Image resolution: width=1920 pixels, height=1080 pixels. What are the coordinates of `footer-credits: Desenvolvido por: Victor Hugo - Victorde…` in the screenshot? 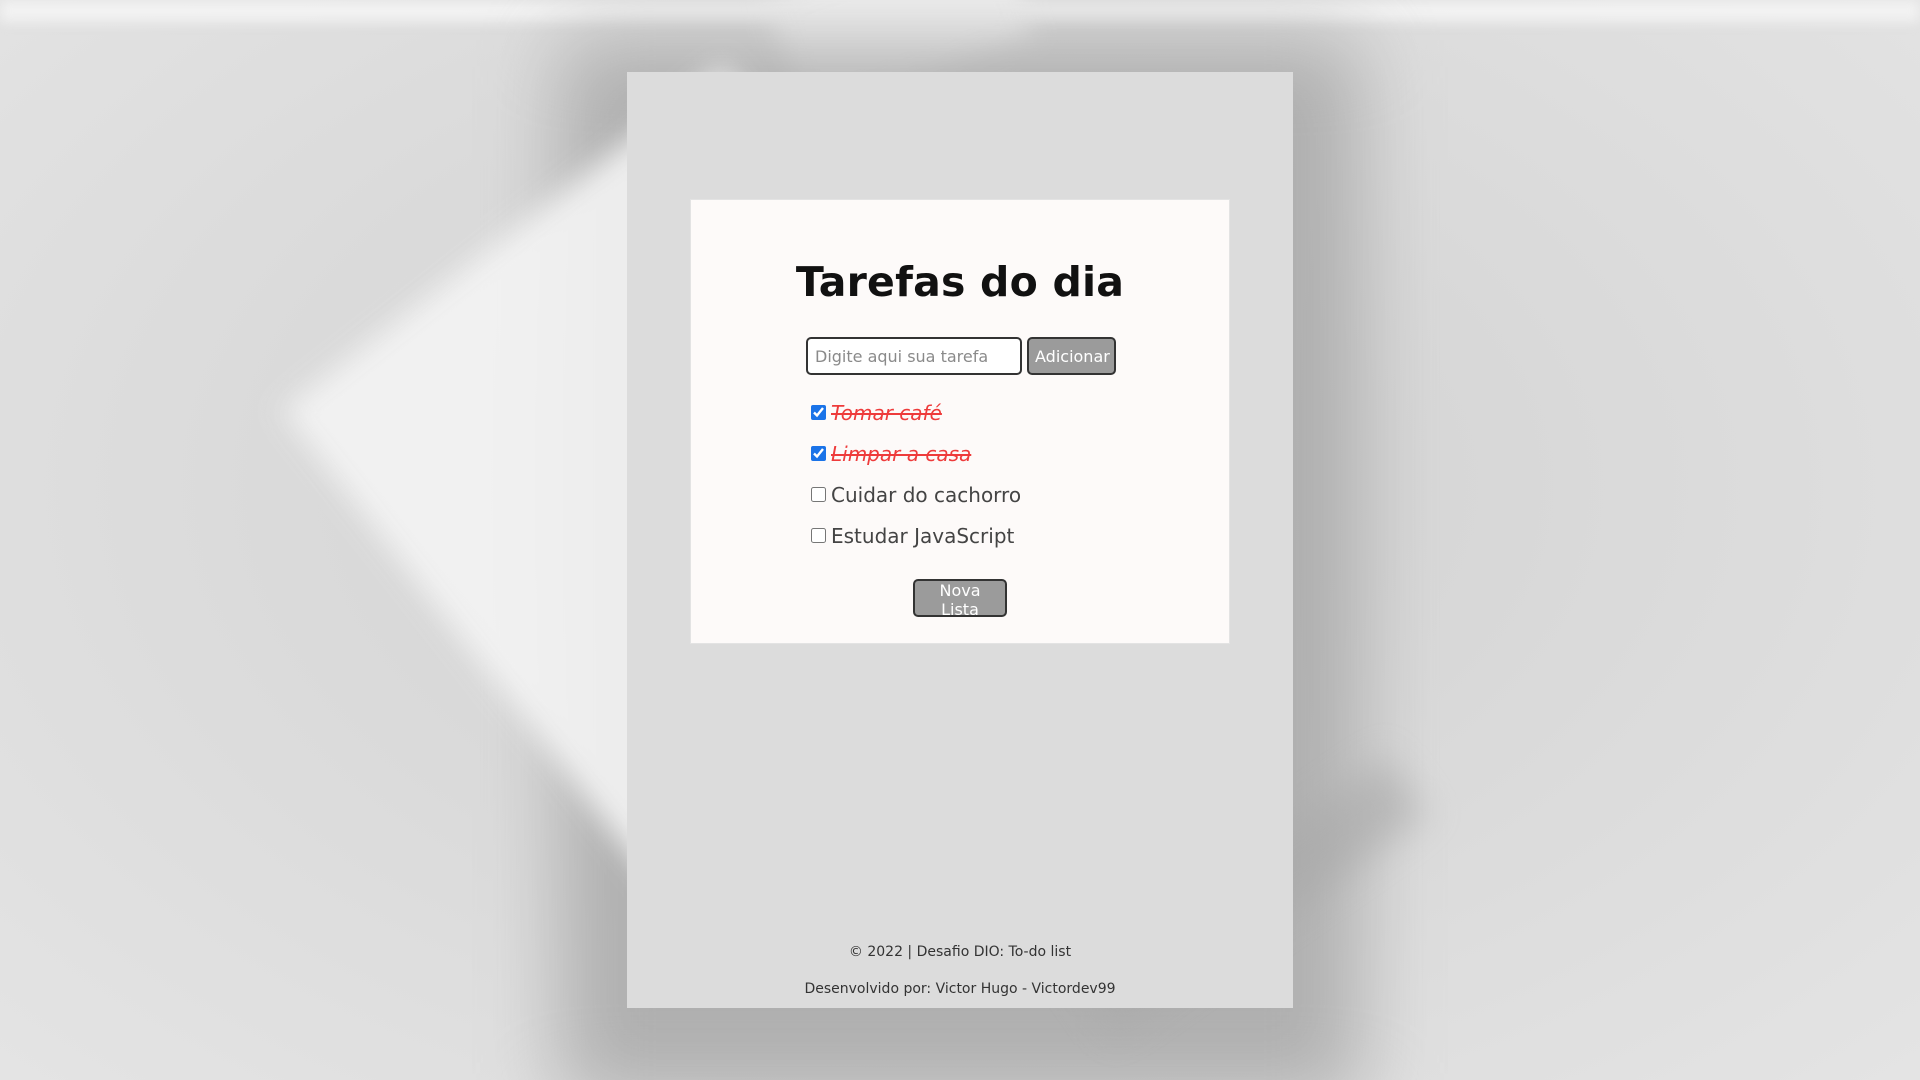 It's located at (960, 989).